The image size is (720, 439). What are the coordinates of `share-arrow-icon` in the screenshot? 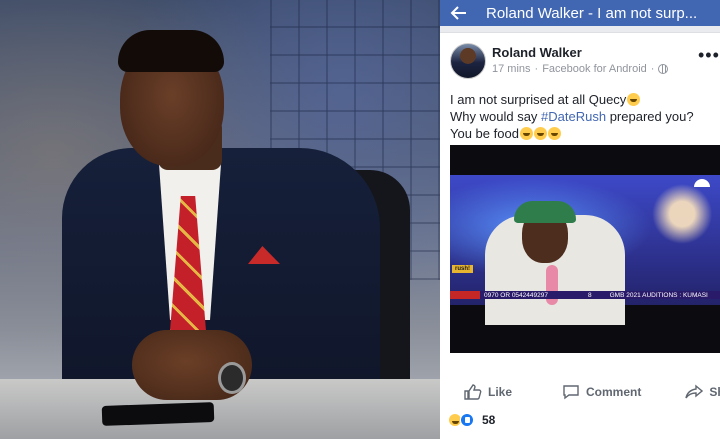 It's located at (694, 392).